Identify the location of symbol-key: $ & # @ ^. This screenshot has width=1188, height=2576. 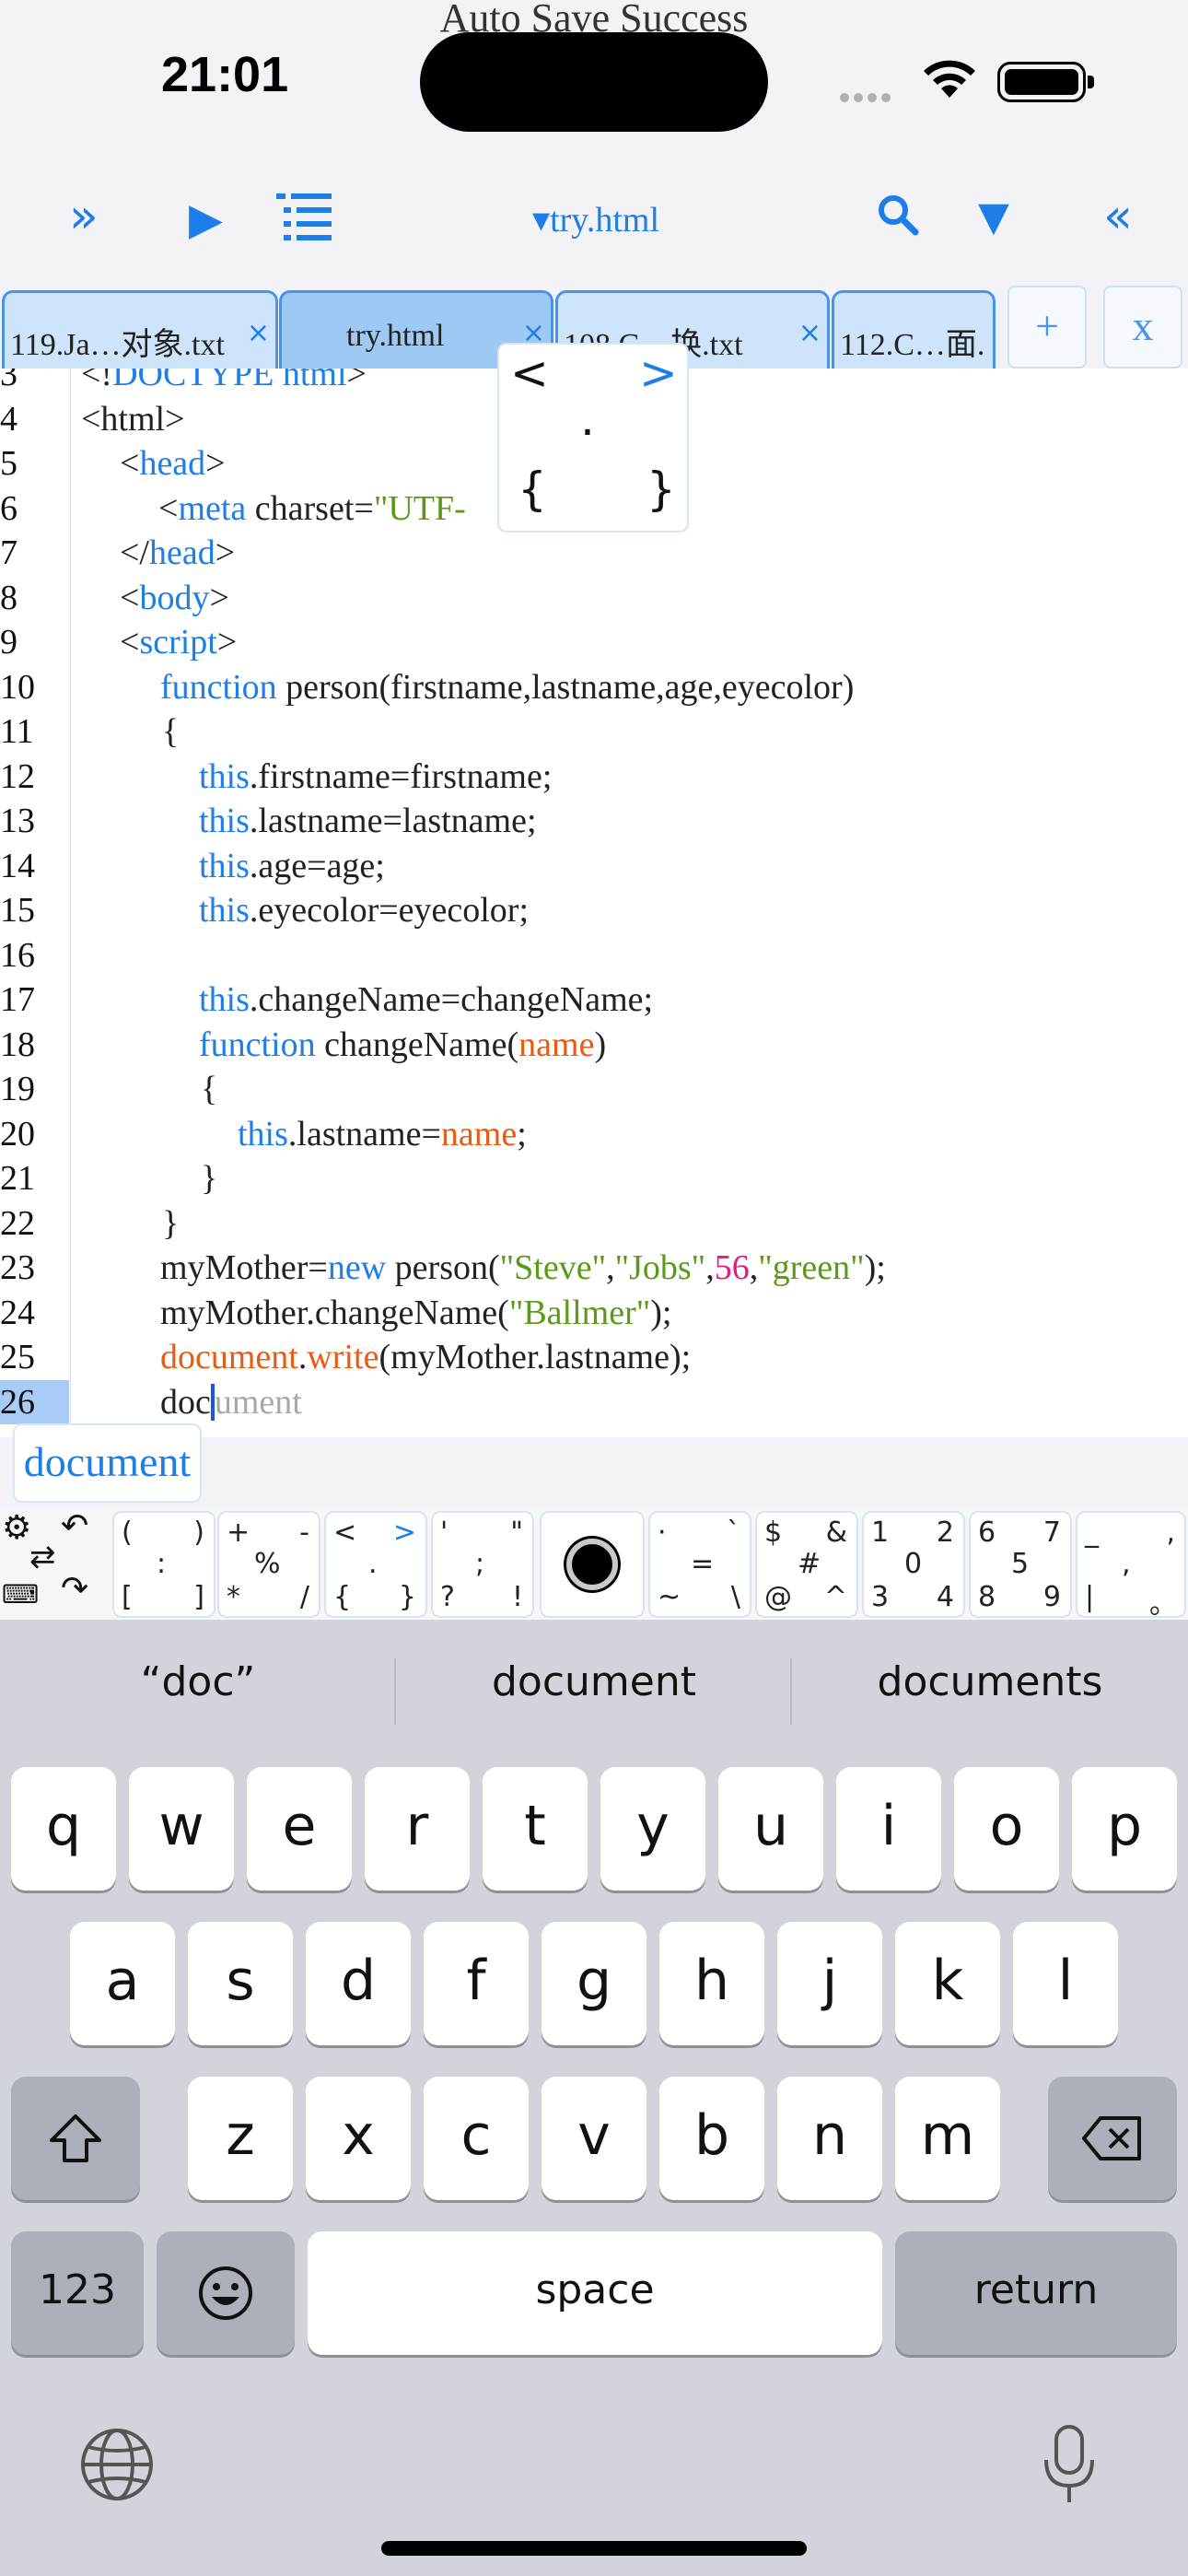
(806, 1564).